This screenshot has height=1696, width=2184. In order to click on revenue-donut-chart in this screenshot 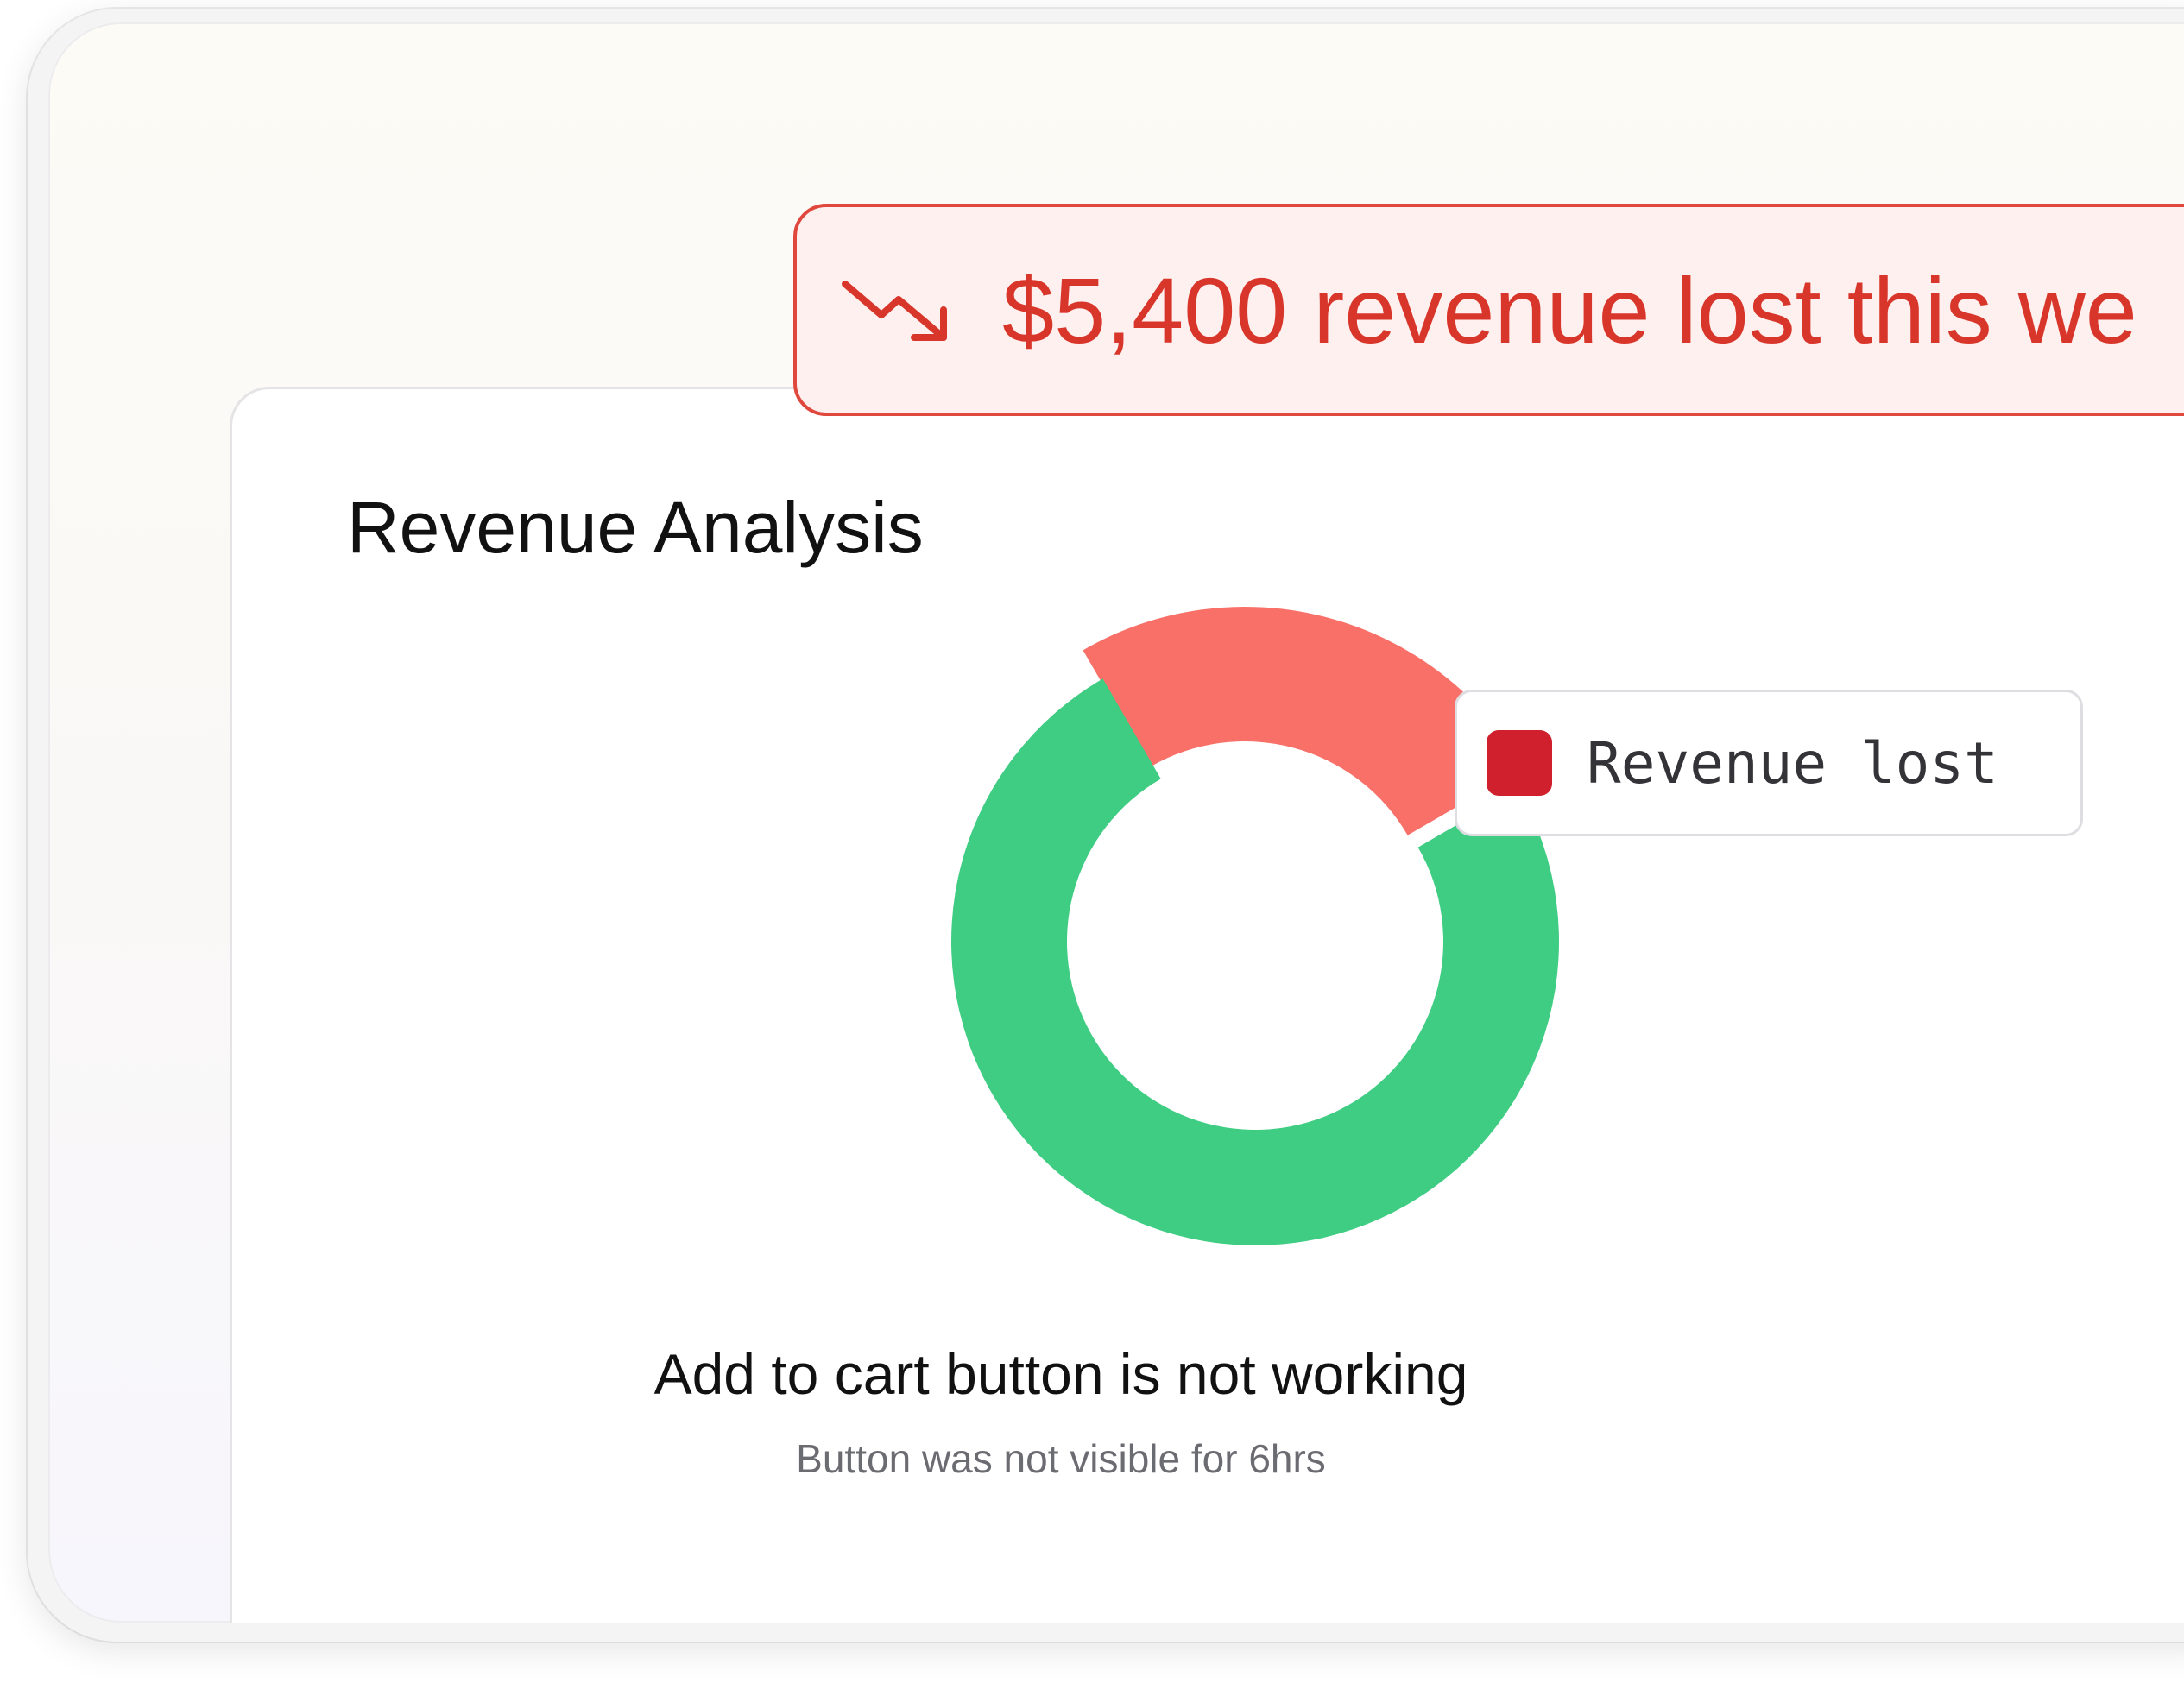, I will do `click(1254, 926)`.